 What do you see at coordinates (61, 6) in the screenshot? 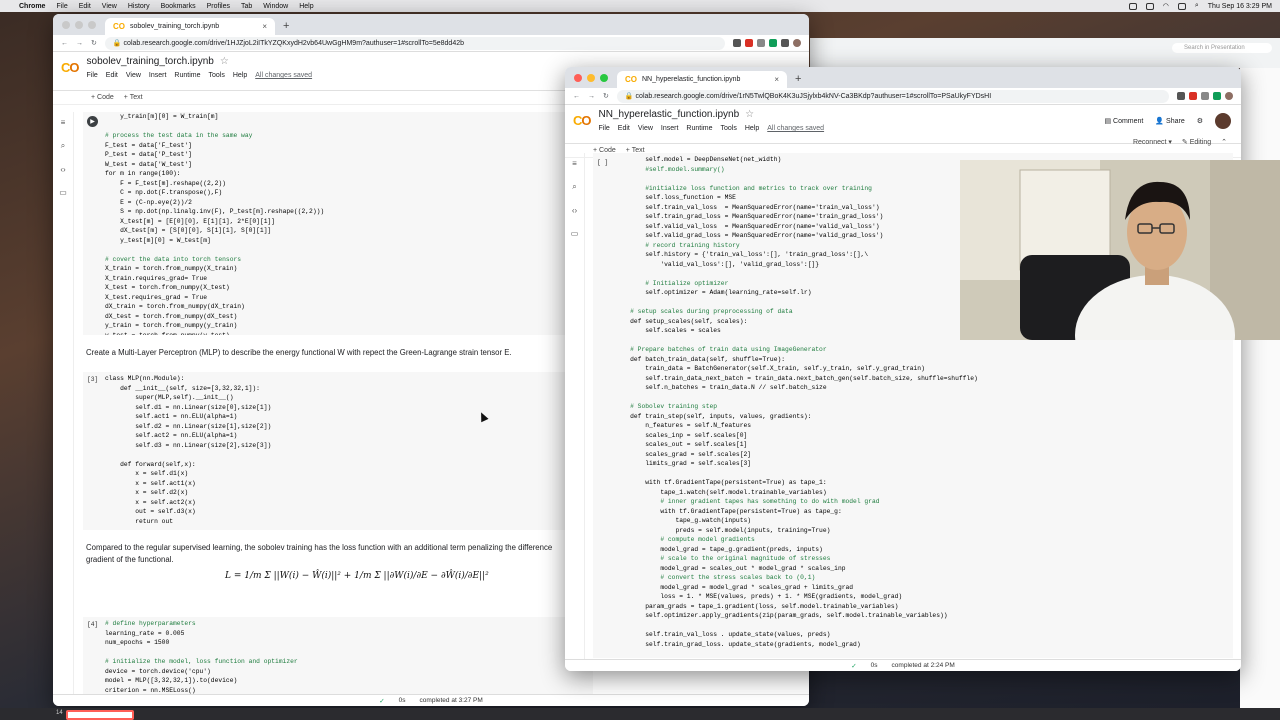
I see `menubar-item-file: File` at bounding box center [61, 6].